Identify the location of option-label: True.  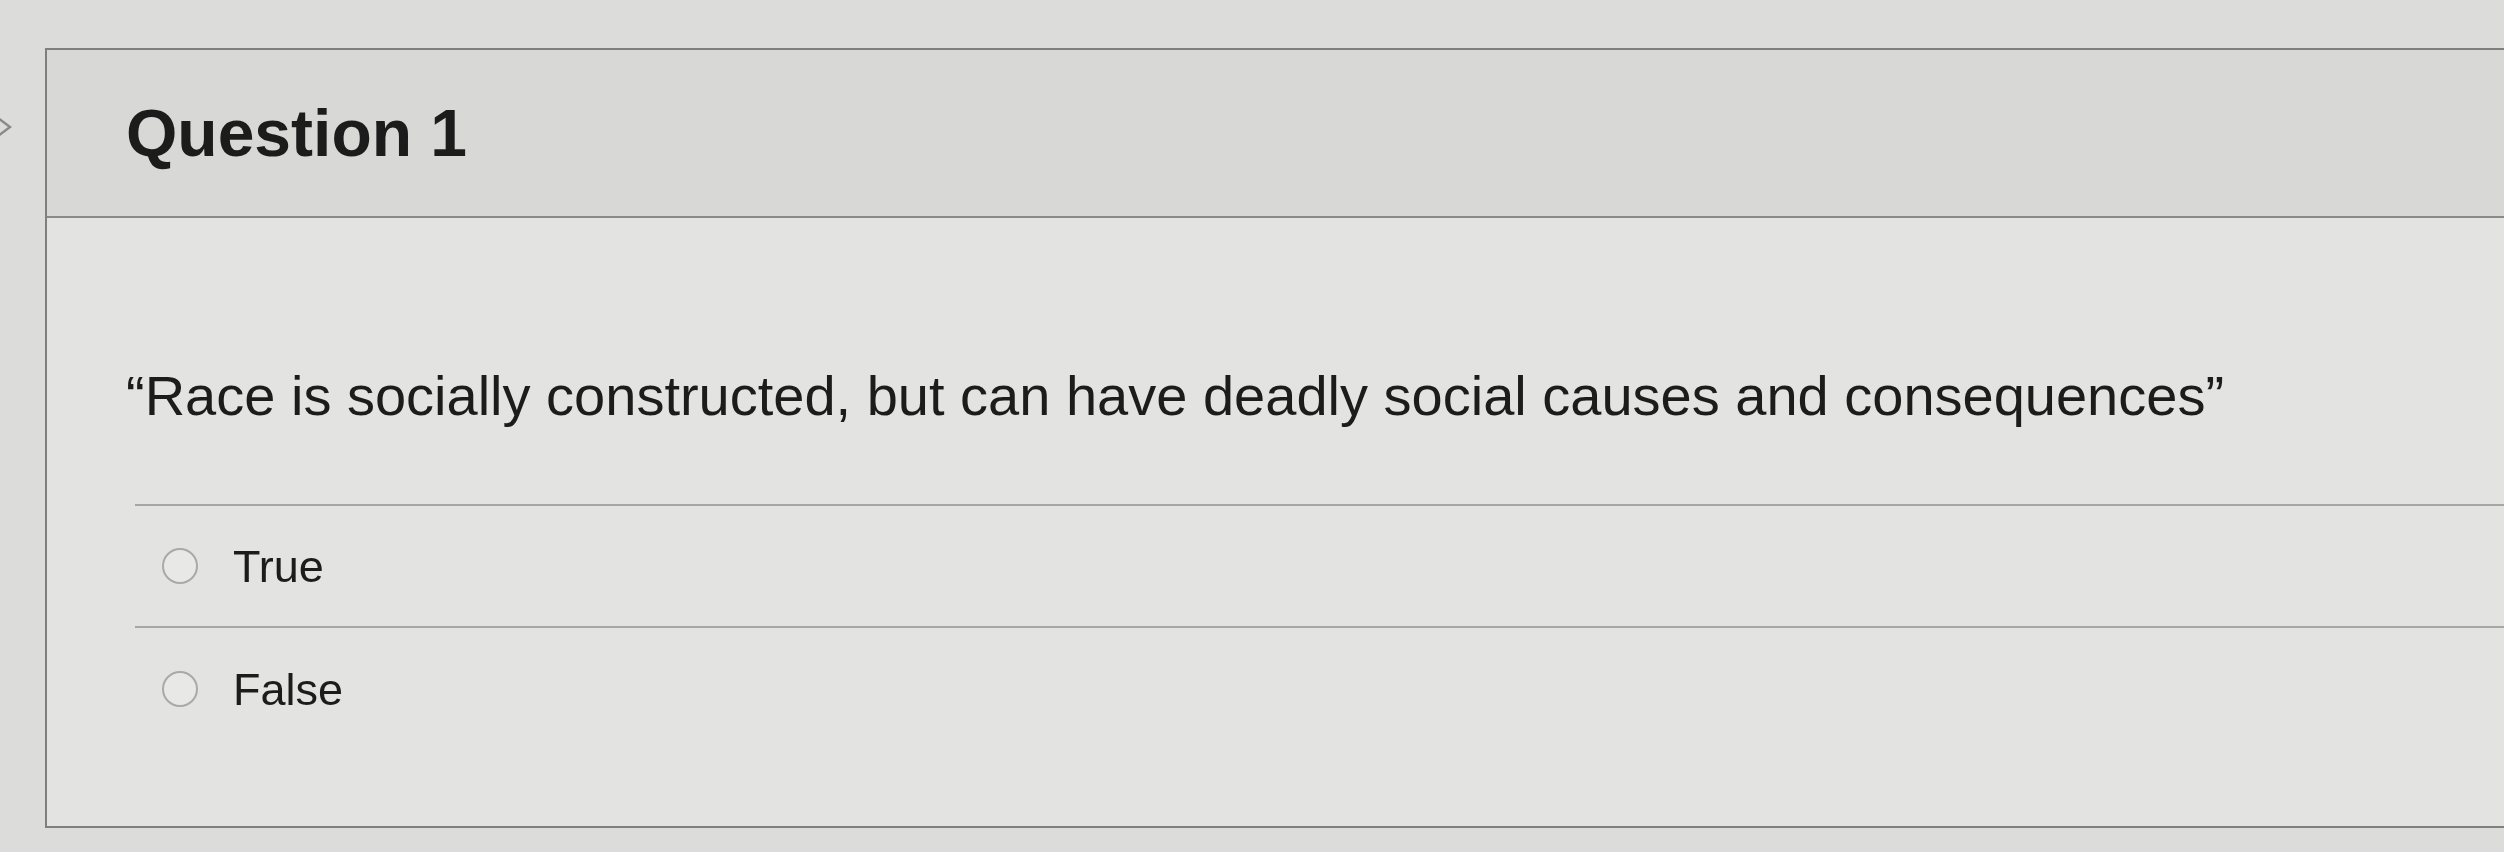
(278, 566).